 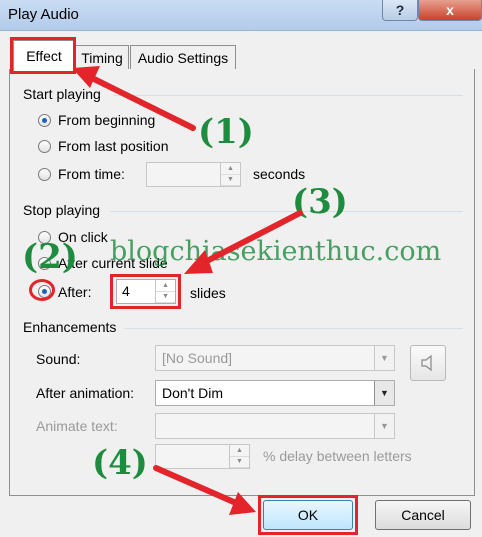 What do you see at coordinates (198, 262) in the screenshot?
I see `arrow-3-head` at bounding box center [198, 262].